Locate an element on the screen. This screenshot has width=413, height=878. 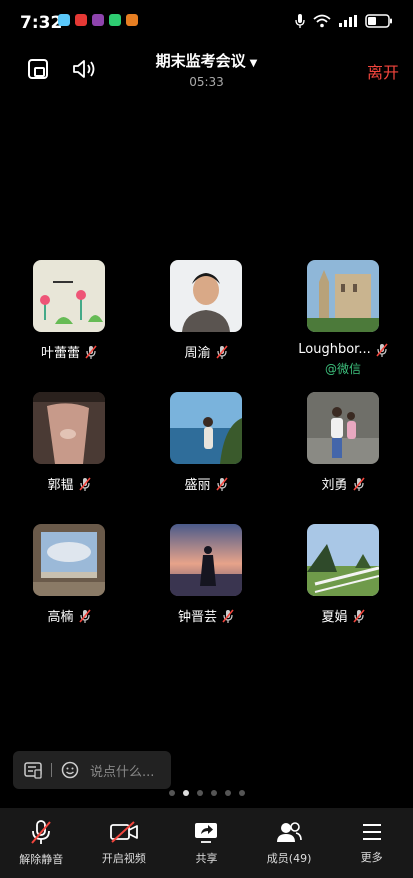
meeting-duration: 05:33 is located at coordinates (206, 82).